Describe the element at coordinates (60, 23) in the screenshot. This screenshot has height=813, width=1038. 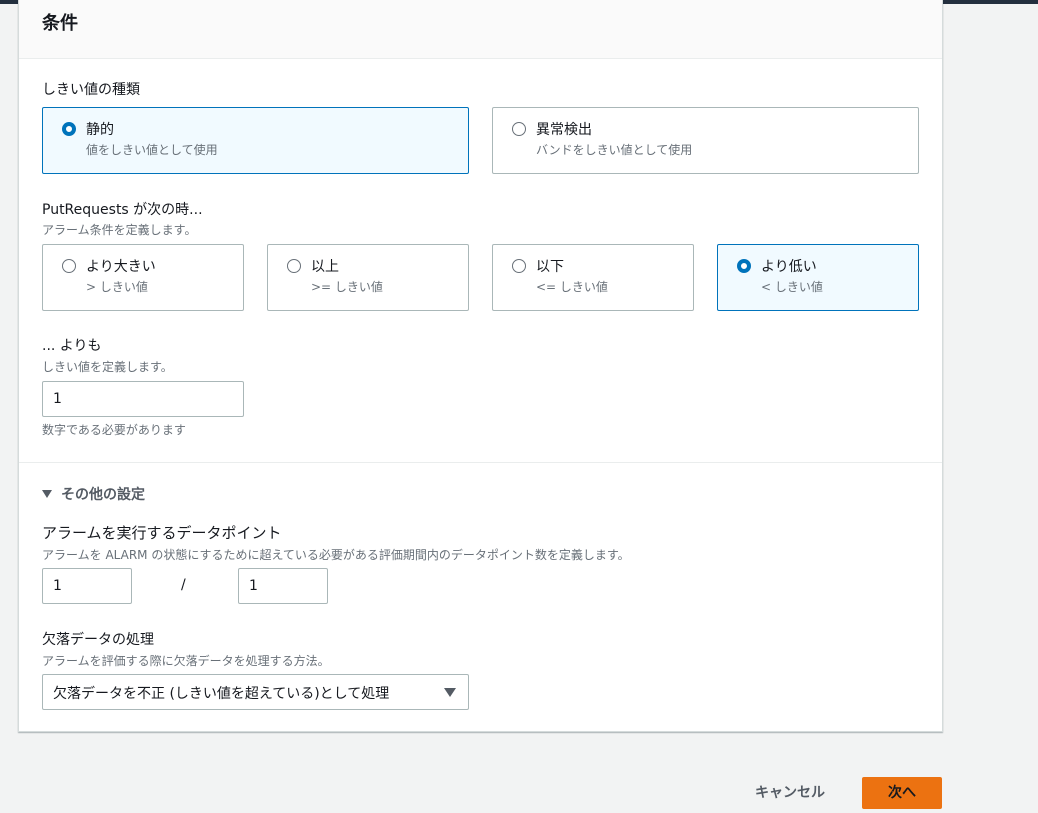
I see `panel-title: 条件` at that location.